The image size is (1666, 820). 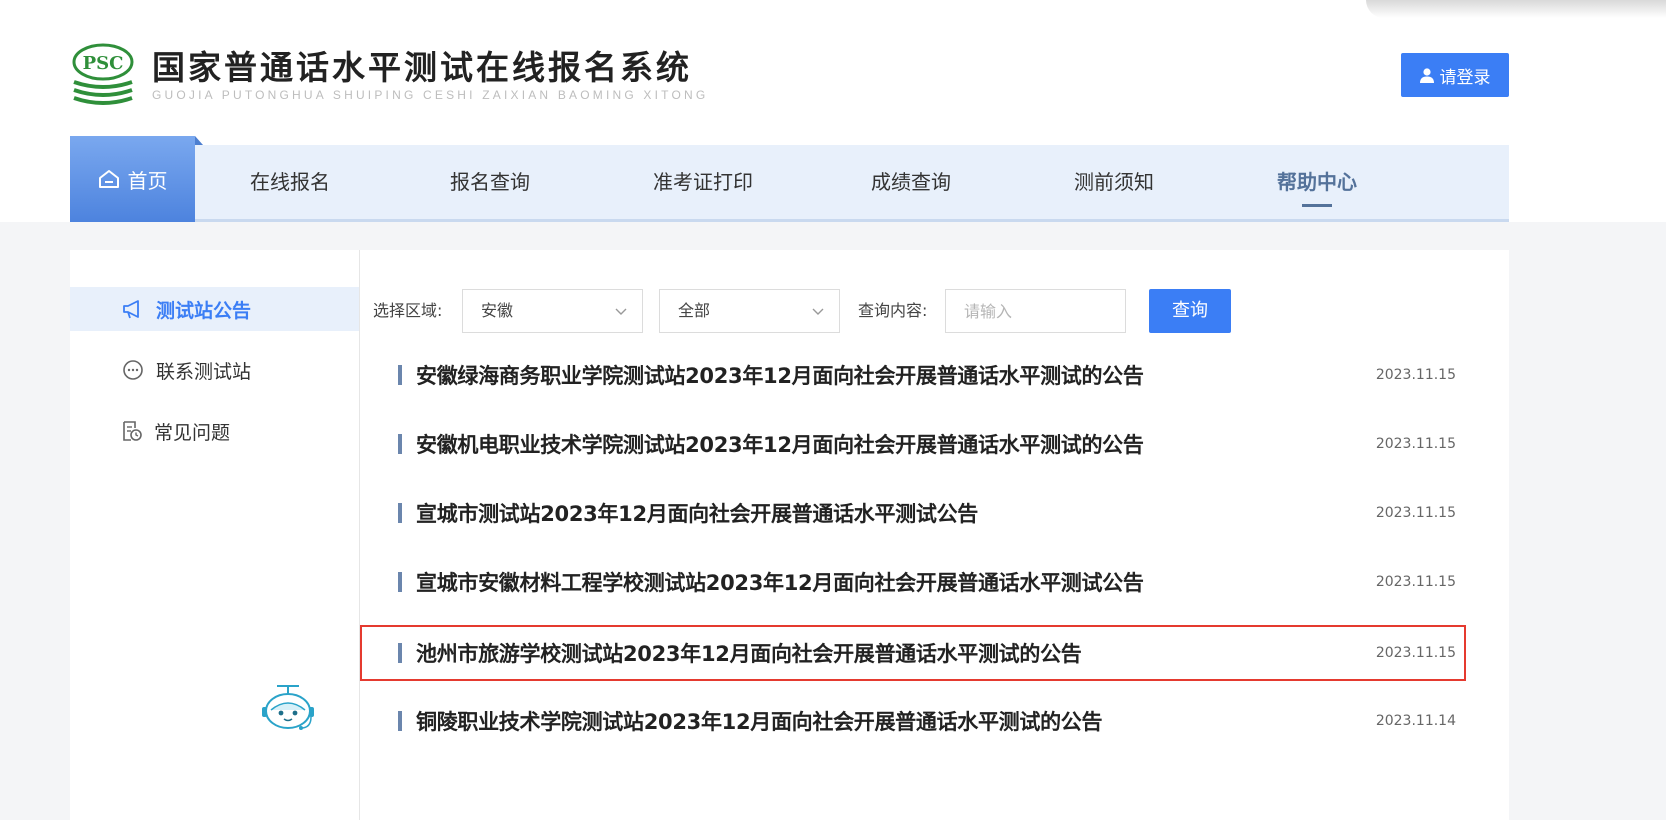 I want to click on announcement-title: 宣城市安徽材料工程学校测试站2023年12月面向社会开展普通话水平测试公告, so click(x=896, y=582).